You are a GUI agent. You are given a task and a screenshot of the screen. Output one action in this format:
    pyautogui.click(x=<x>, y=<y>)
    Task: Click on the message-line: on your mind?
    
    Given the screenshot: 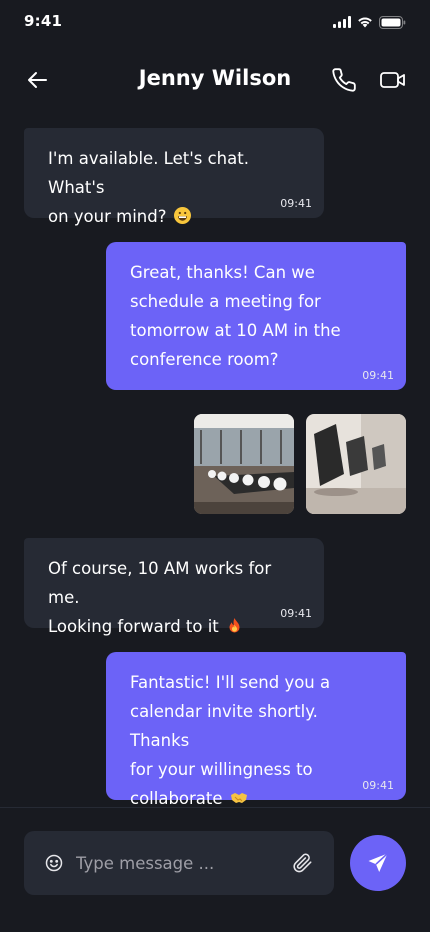 What is the action you would take?
    pyautogui.click(x=107, y=216)
    